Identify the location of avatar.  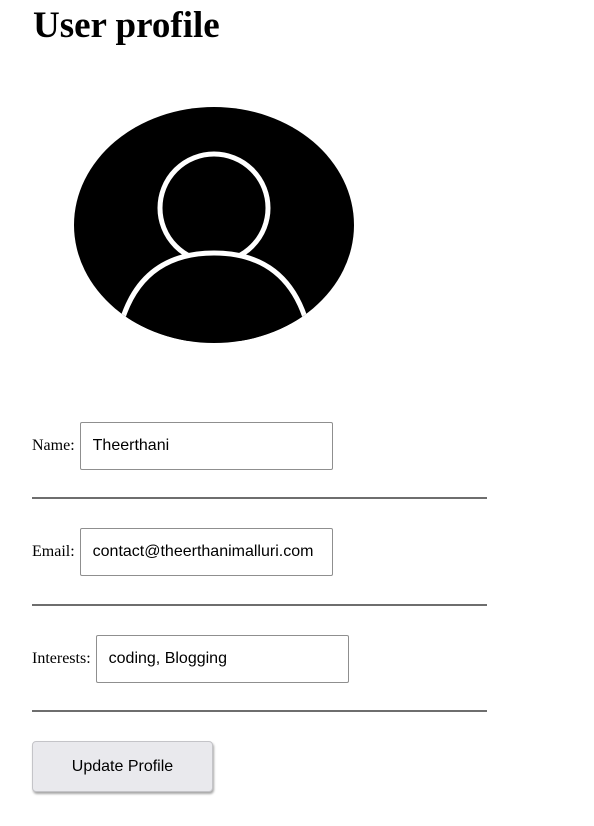
(214, 225).